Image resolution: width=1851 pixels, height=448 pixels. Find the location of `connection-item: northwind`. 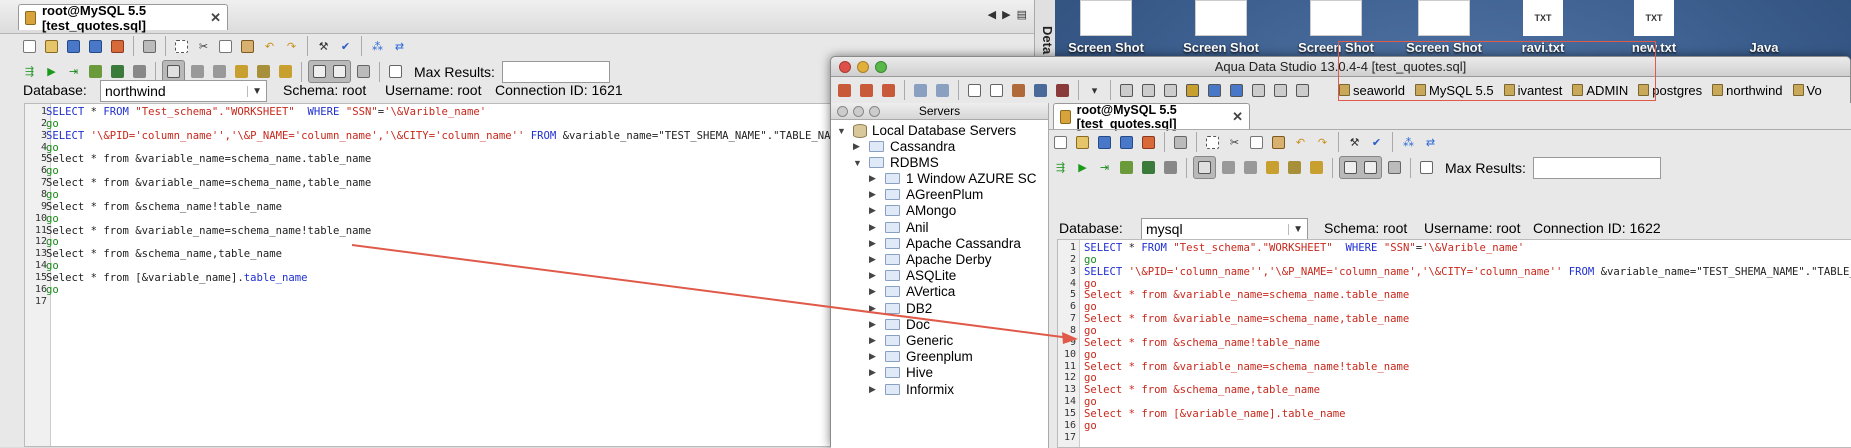

connection-item: northwind is located at coordinates (1747, 90).